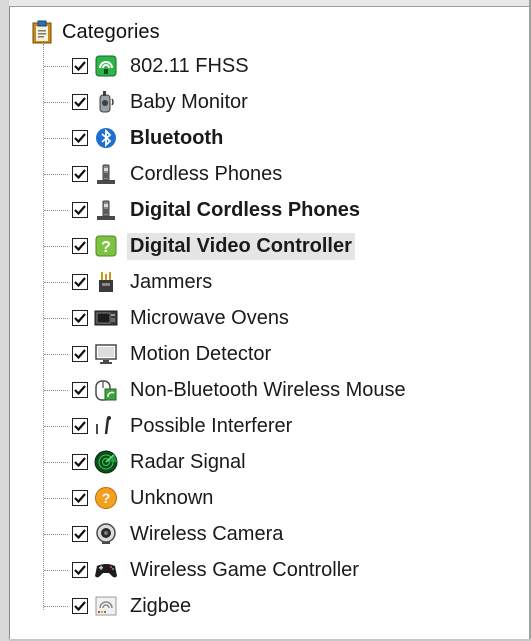 This screenshot has width=531, height=641. What do you see at coordinates (106, 210) in the screenshot?
I see `digital-cordless-phone-icon` at bounding box center [106, 210].